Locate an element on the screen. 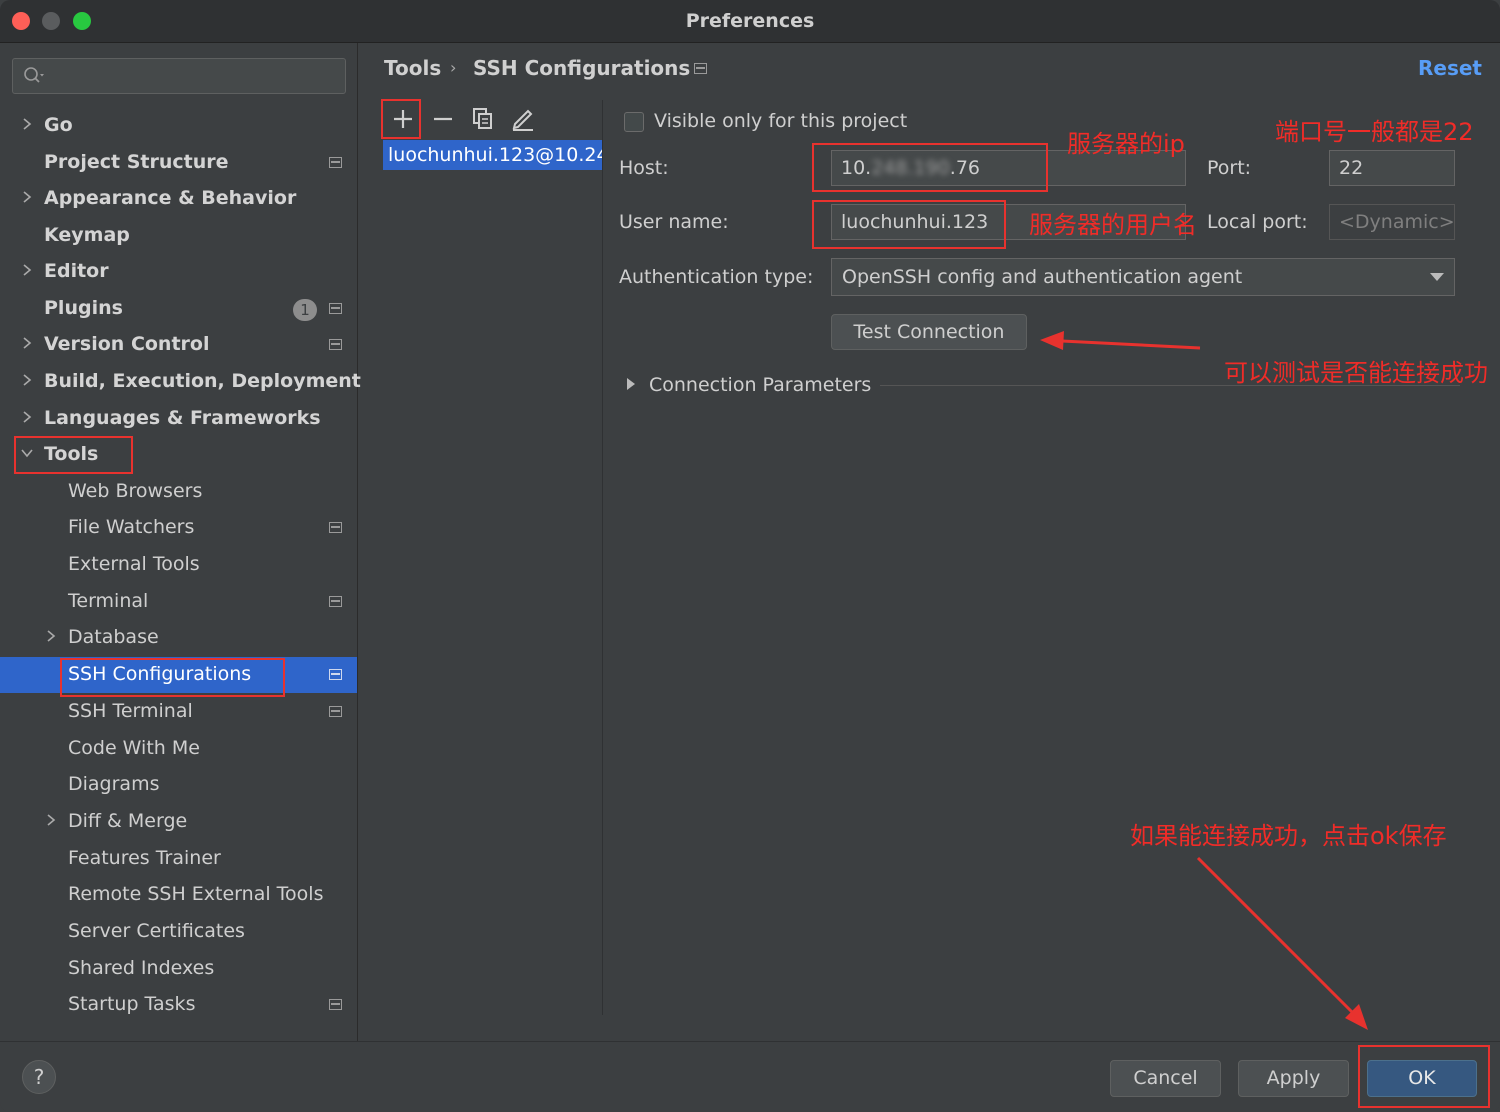 The height and width of the screenshot is (1112, 1500). sidebar-item-label: SSH Terminal is located at coordinates (130, 711).